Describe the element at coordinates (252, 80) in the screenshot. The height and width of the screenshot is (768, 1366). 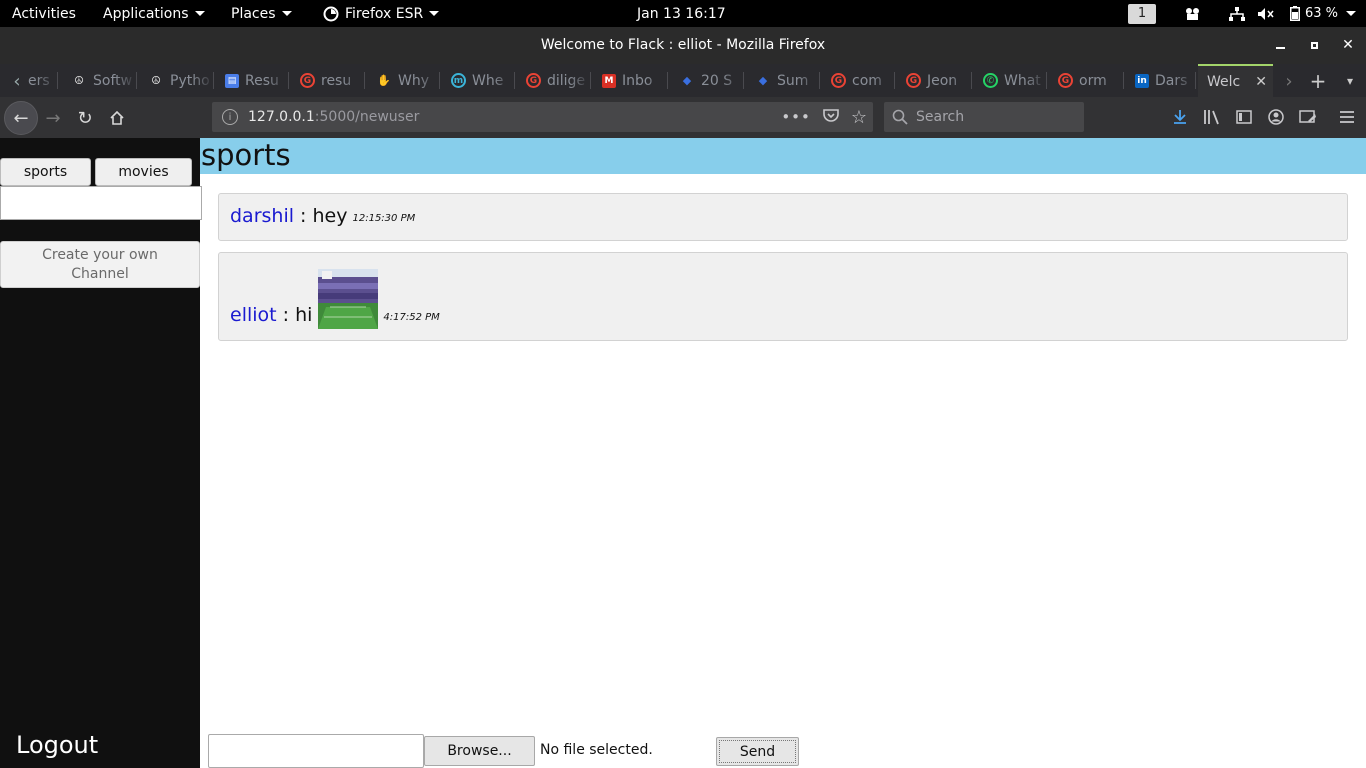
I see `tab: ▤ Resu` at that location.